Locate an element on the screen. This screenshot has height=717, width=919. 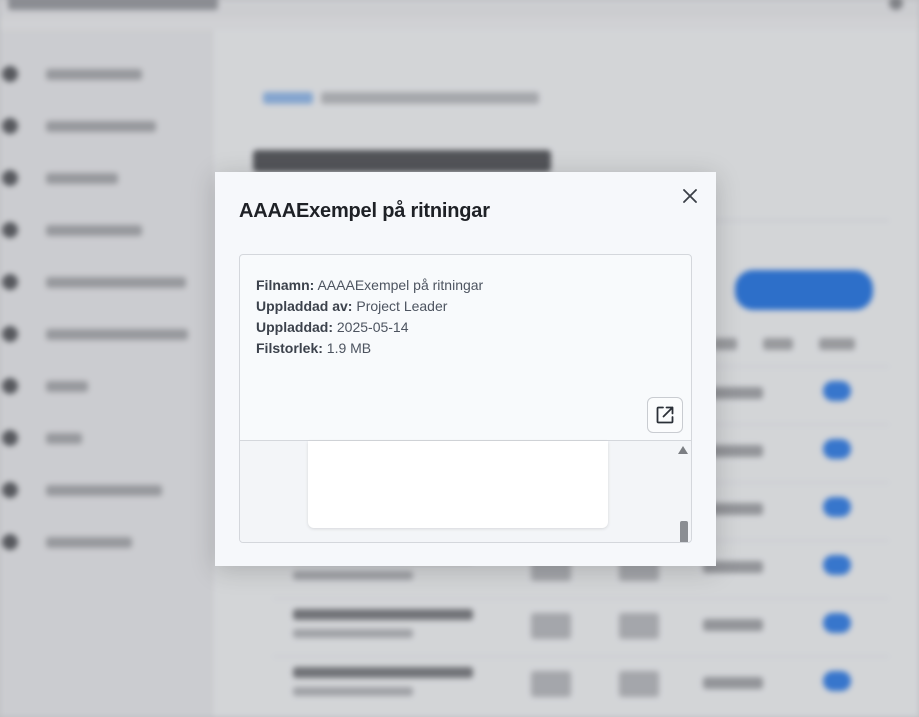
open-external-icon is located at coordinates (665, 415).